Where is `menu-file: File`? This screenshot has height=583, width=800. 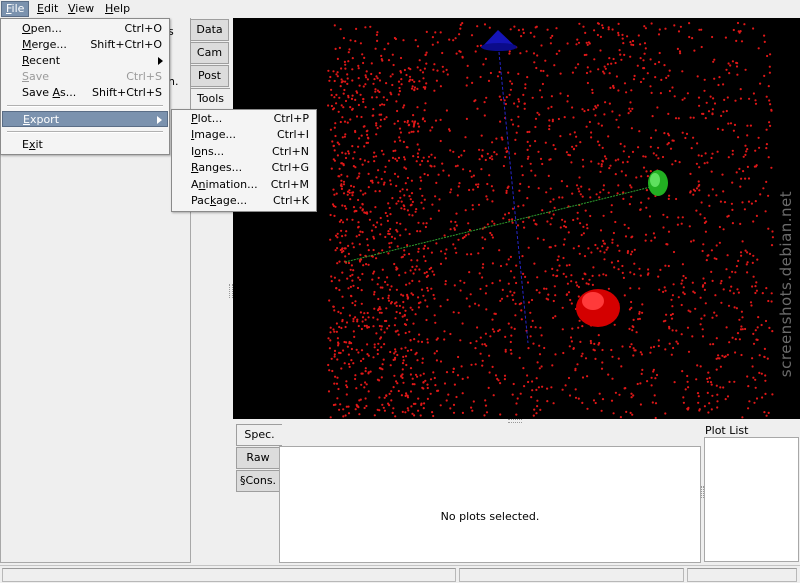
menu-file: File is located at coordinates (15, 9).